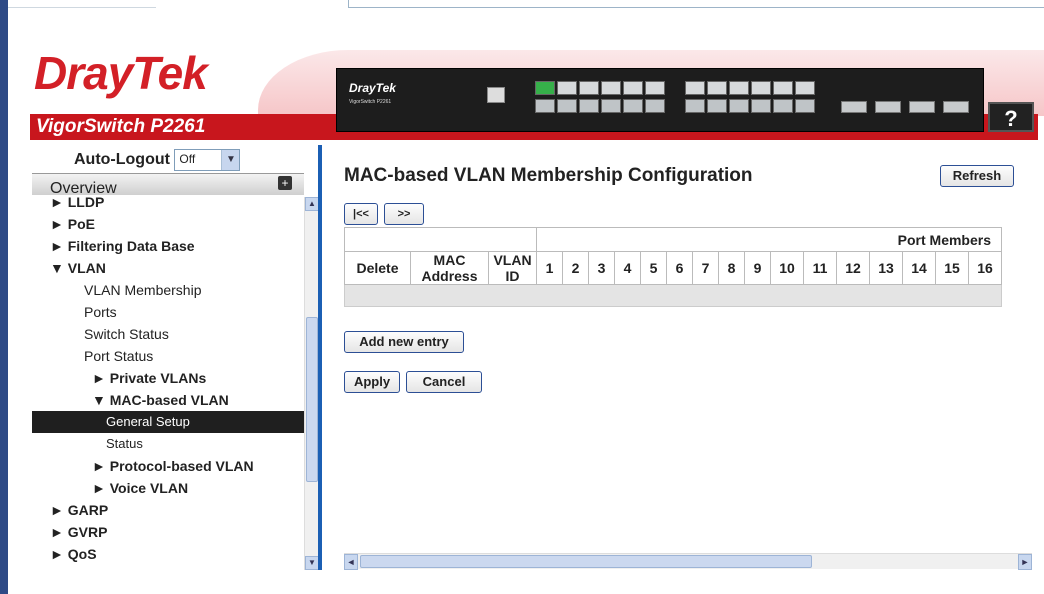 The width and height of the screenshot is (1044, 594). What do you see at coordinates (679, 268) in the screenshot?
I see `col-port: 6` at bounding box center [679, 268].